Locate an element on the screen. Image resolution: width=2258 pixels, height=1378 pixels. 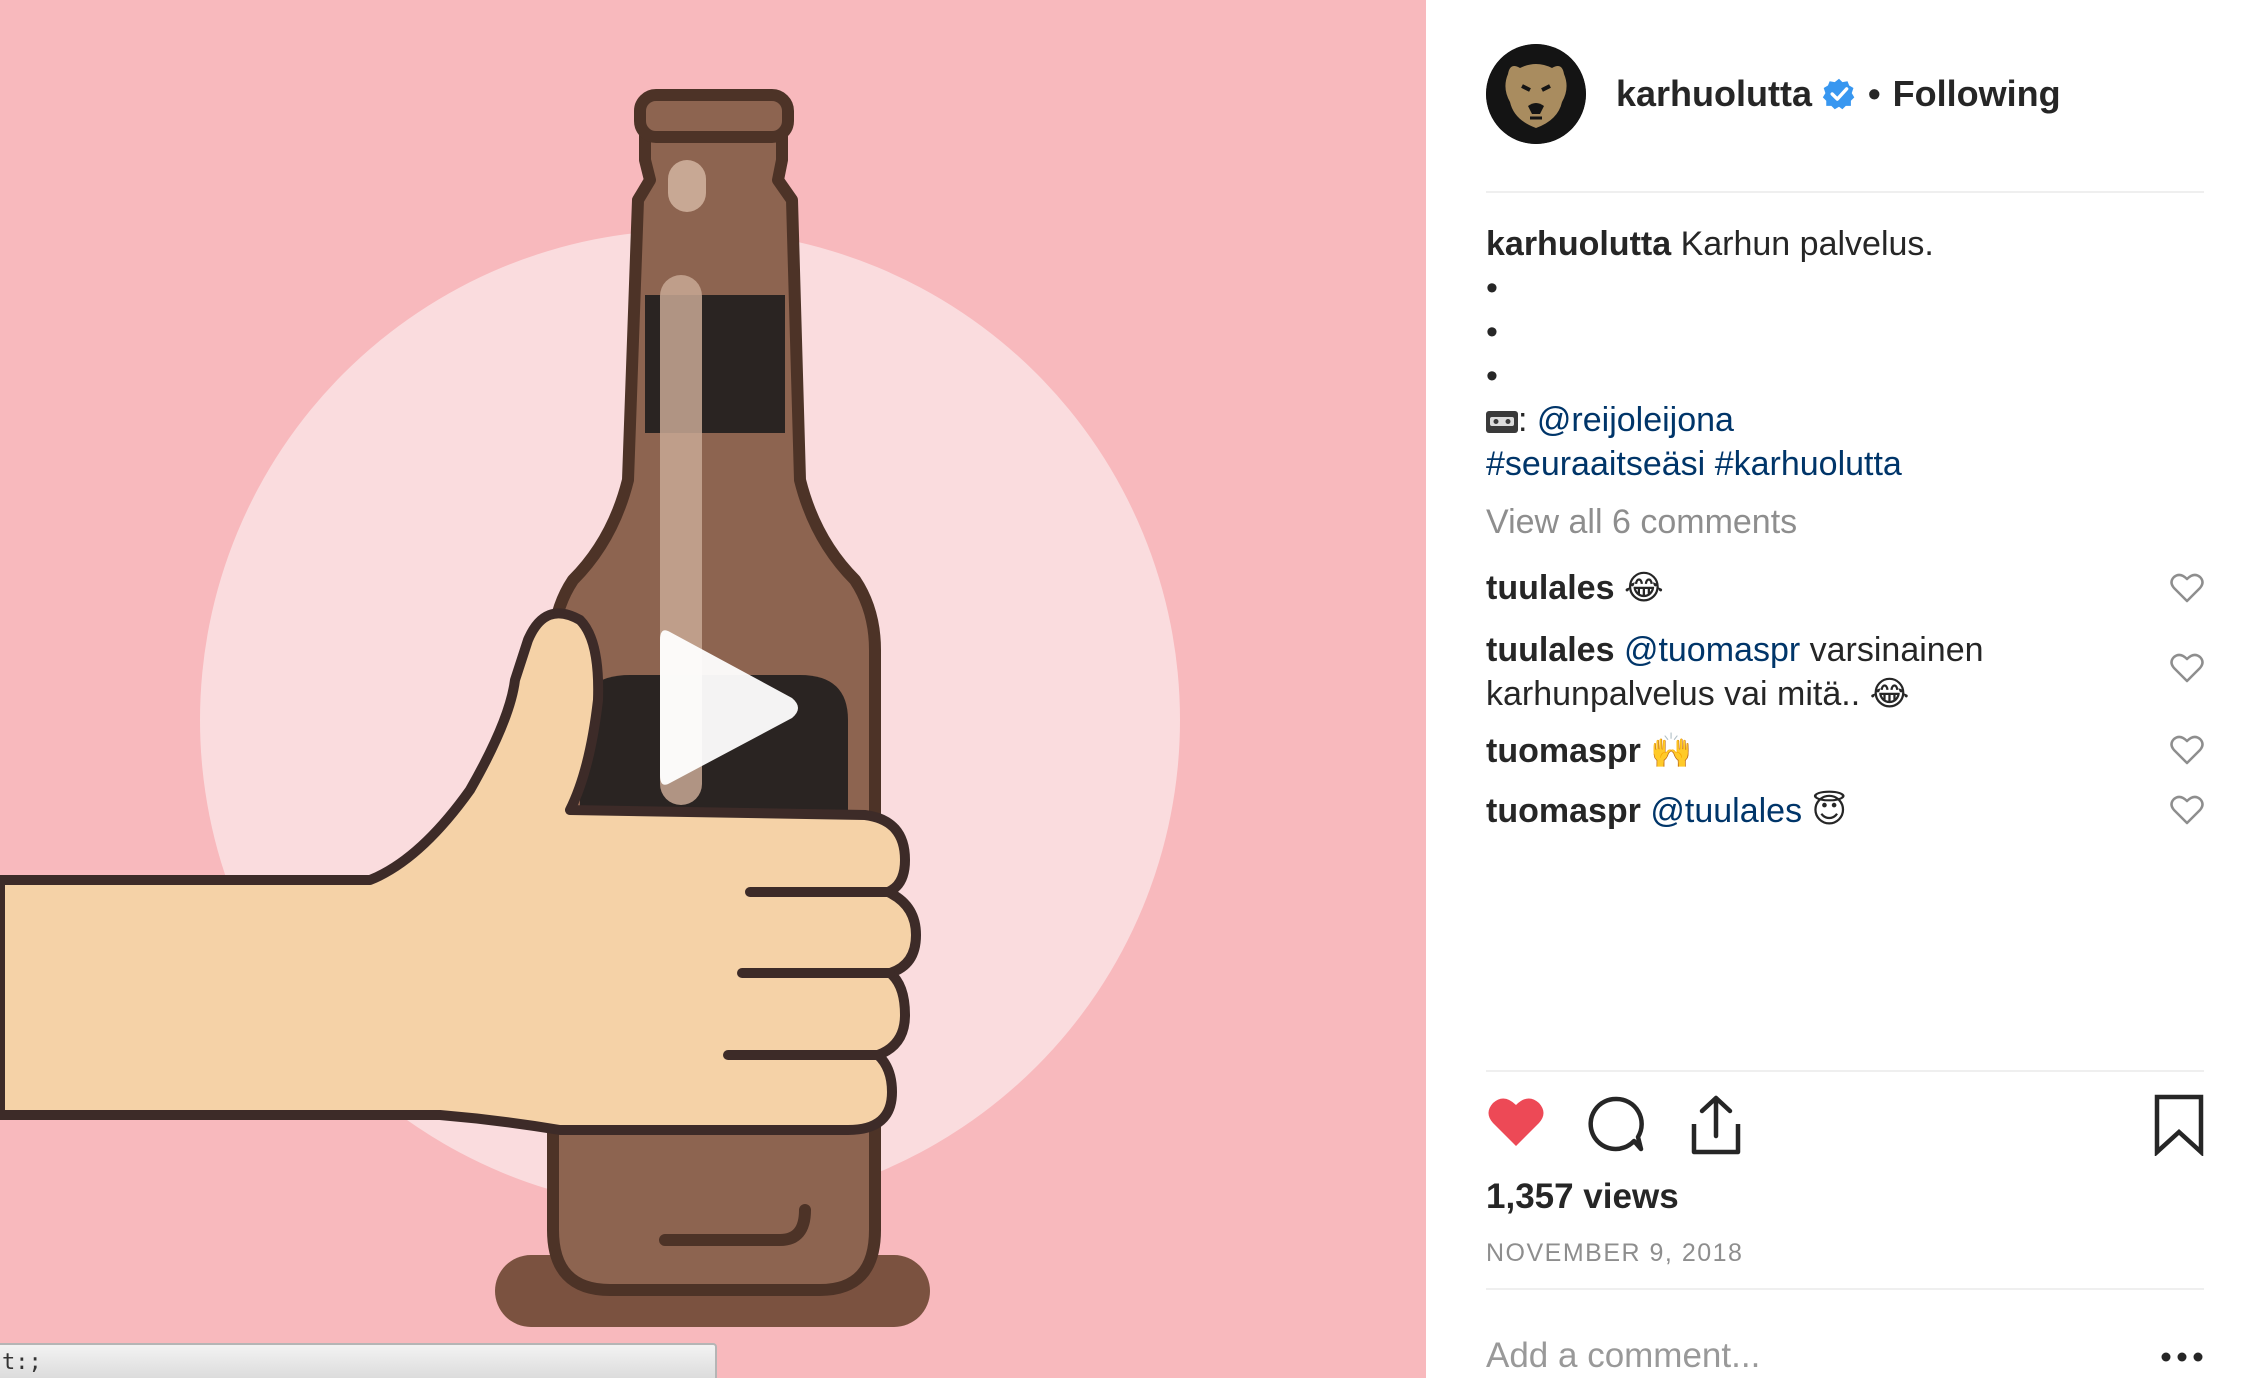
play-icon is located at coordinates (725, 707).